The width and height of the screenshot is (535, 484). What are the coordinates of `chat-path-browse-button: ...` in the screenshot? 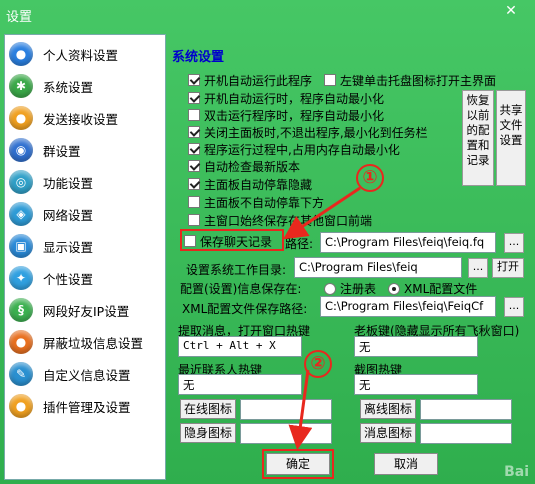 It's located at (514, 243).